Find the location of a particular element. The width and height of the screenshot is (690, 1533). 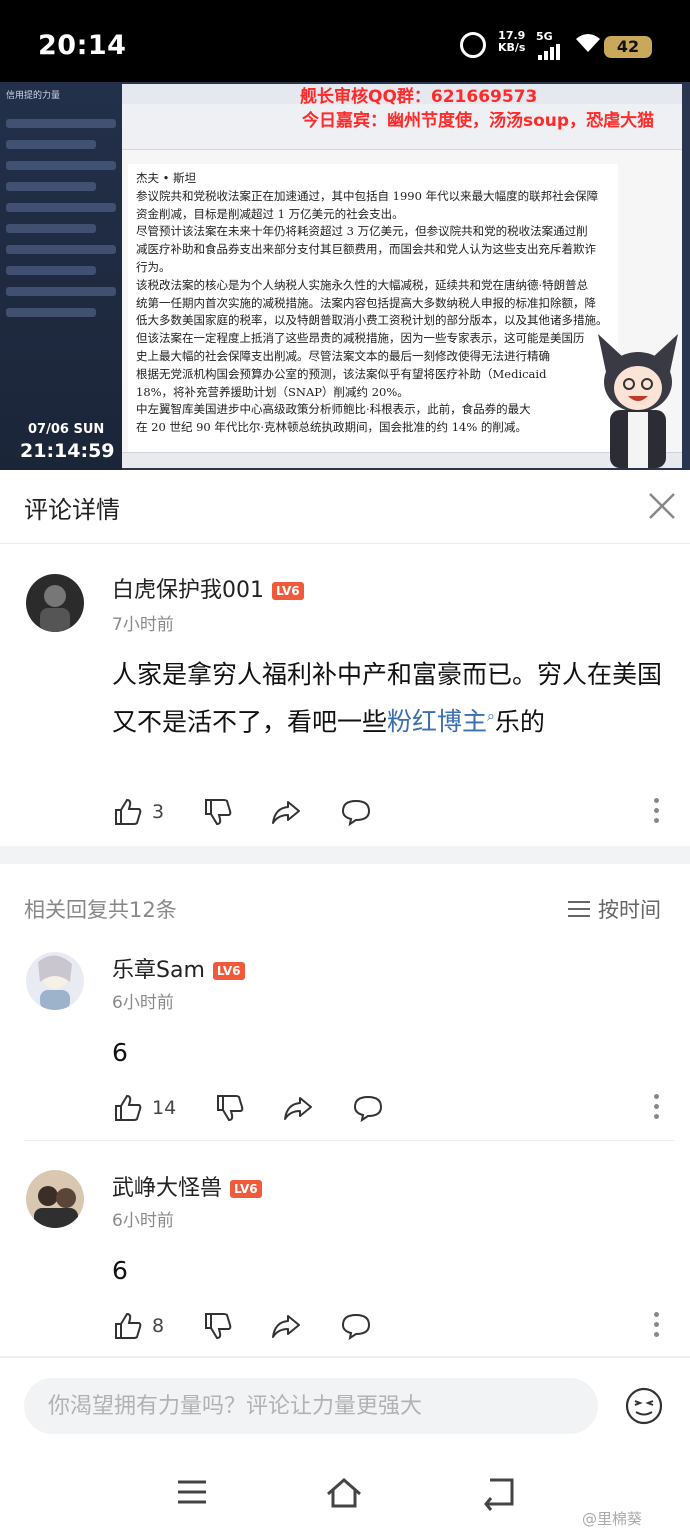

document-line: 但该法案在一定程度上抵消了这些昂贵的减税措施，因为一些专家表示，这可能是美国历 is located at coordinates (360, 338).